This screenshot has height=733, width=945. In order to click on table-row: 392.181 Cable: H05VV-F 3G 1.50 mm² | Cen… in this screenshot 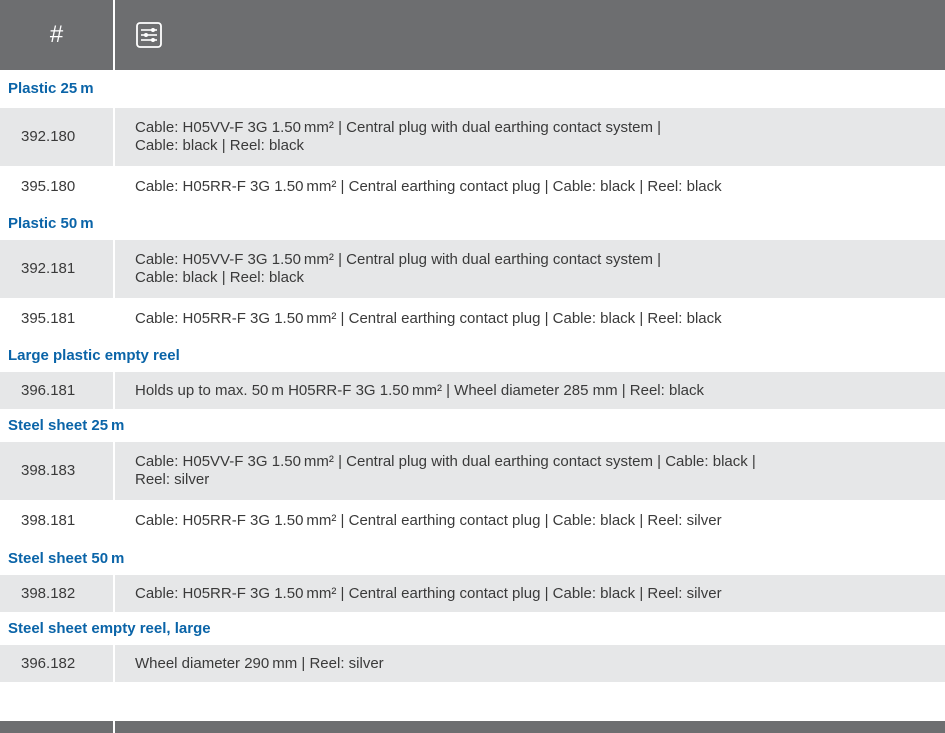, I will do `click(472, 269)`.